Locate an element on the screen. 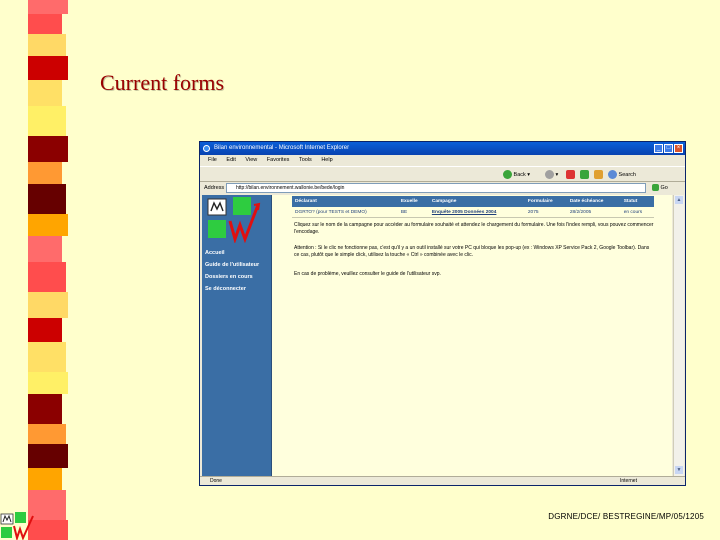 The image size is (720, 540). home-icon is located at coordinates (598, 174).